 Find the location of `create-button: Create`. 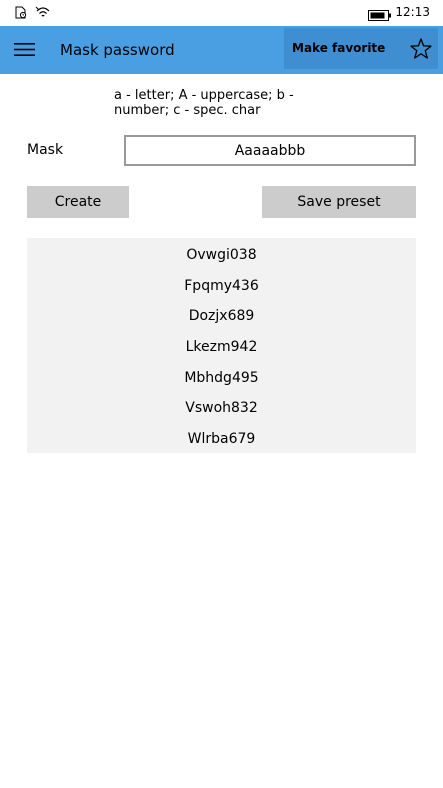

create-button: Create is located at coordinates (78, 202).